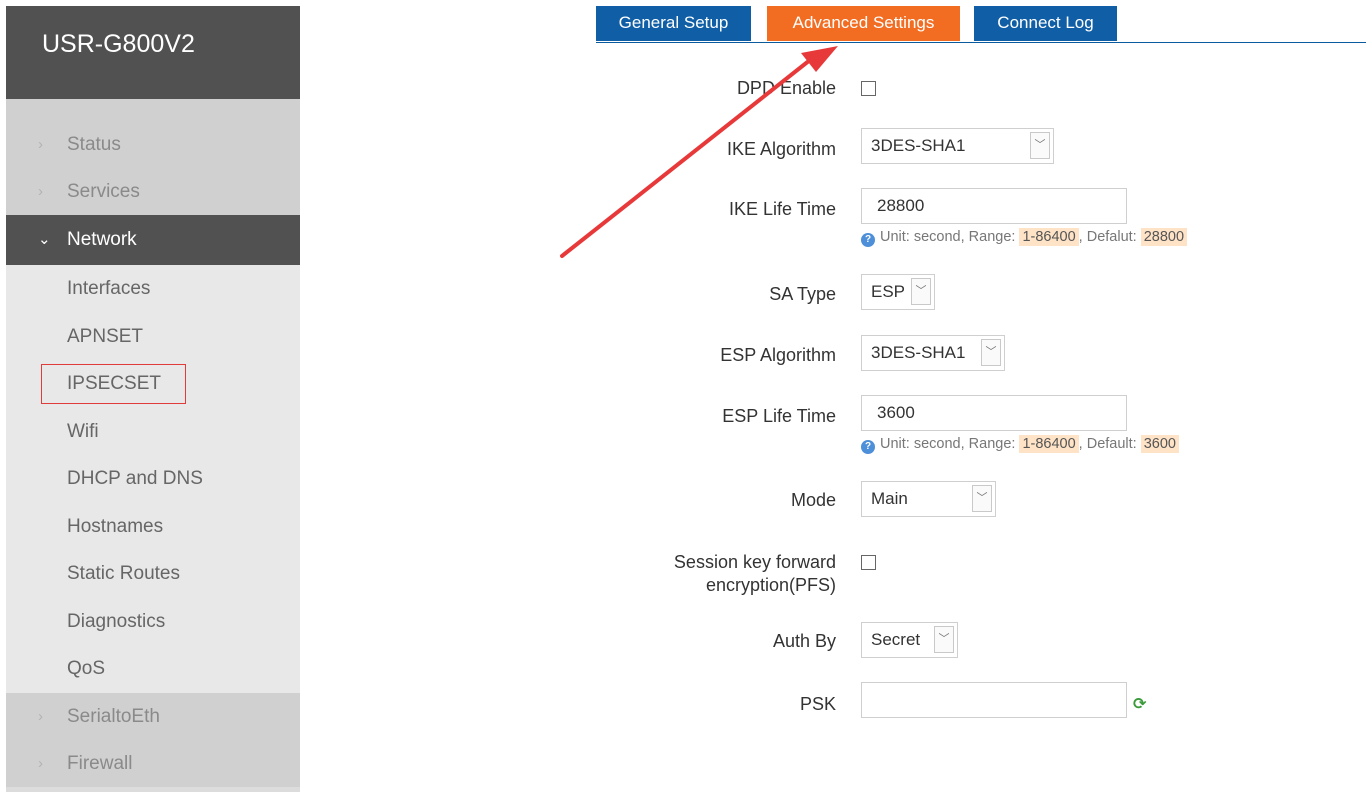  Describe the element at coordinates (770, 585) in the screenshot. I see `pfs-label-line2: encryption(PFS)` at that location.